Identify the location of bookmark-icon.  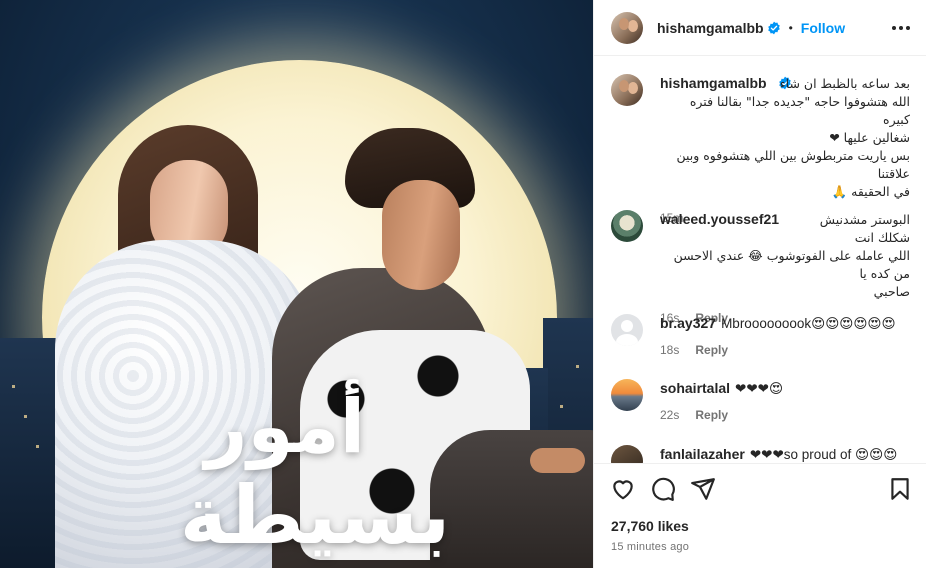
(900, 489).